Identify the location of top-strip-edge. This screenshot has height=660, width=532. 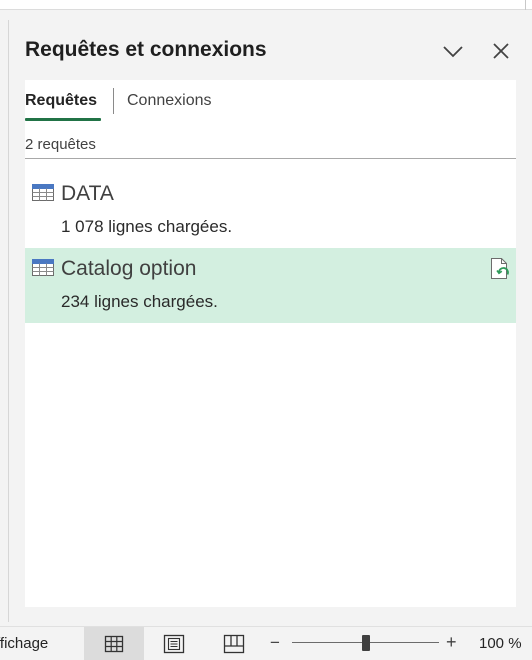
(525, 5).